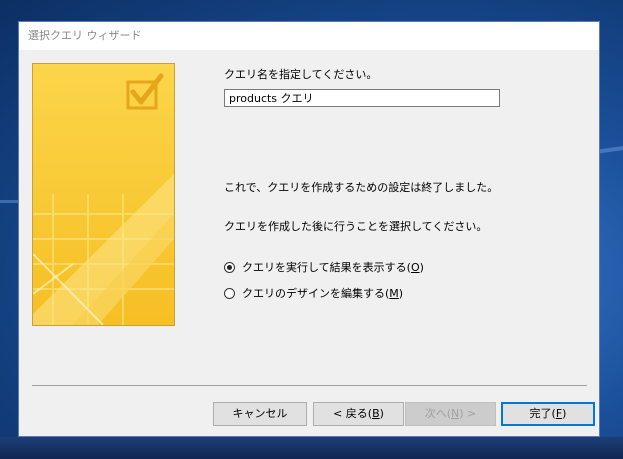  Describe the element at coordinates (301, 74) in the screenshot. I see `query-name-prompt: クエリ名を指定してください。` at that location.